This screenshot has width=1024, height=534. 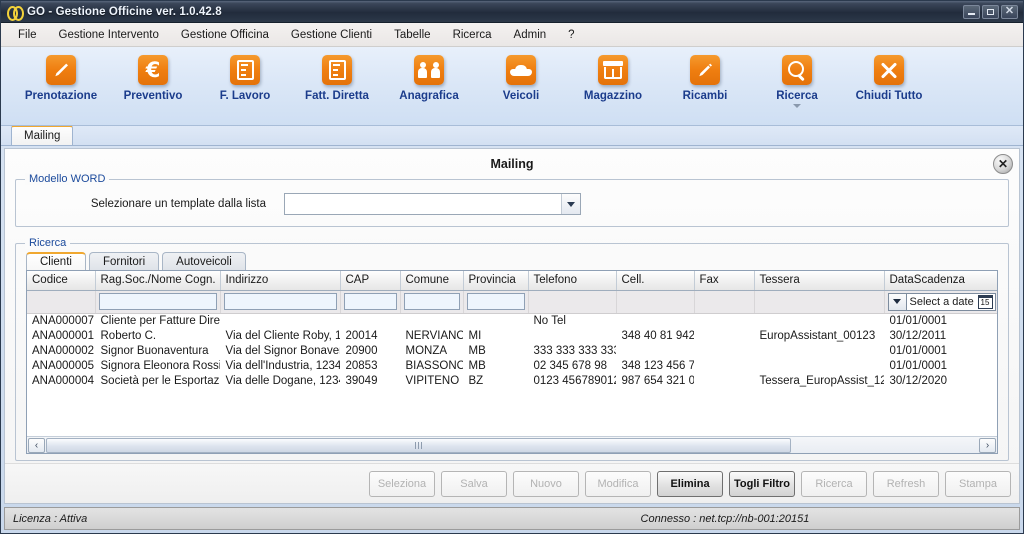 I want to click on column-header-indirizzo: Indirizzo, so click(x=280, y=281).